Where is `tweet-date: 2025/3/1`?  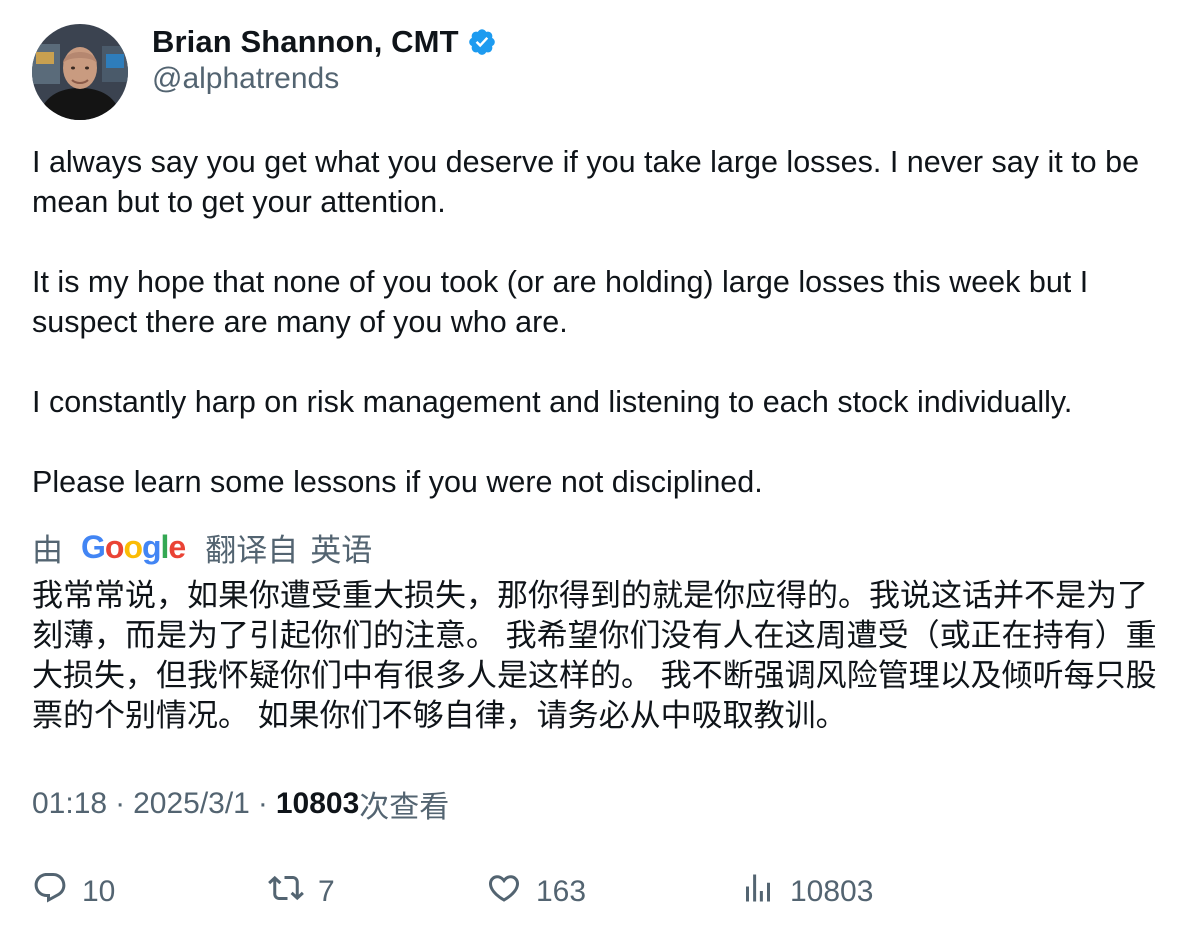 tweet-date: 2025/3/1 is located at coordinates (191, 804).